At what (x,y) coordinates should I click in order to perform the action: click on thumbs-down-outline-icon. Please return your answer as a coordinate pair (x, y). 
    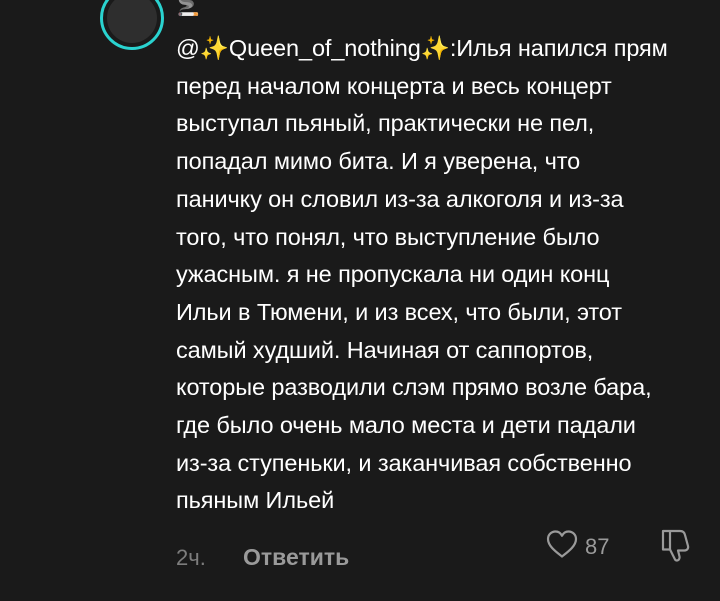
    Looking at the image, I should click on (676, 548).